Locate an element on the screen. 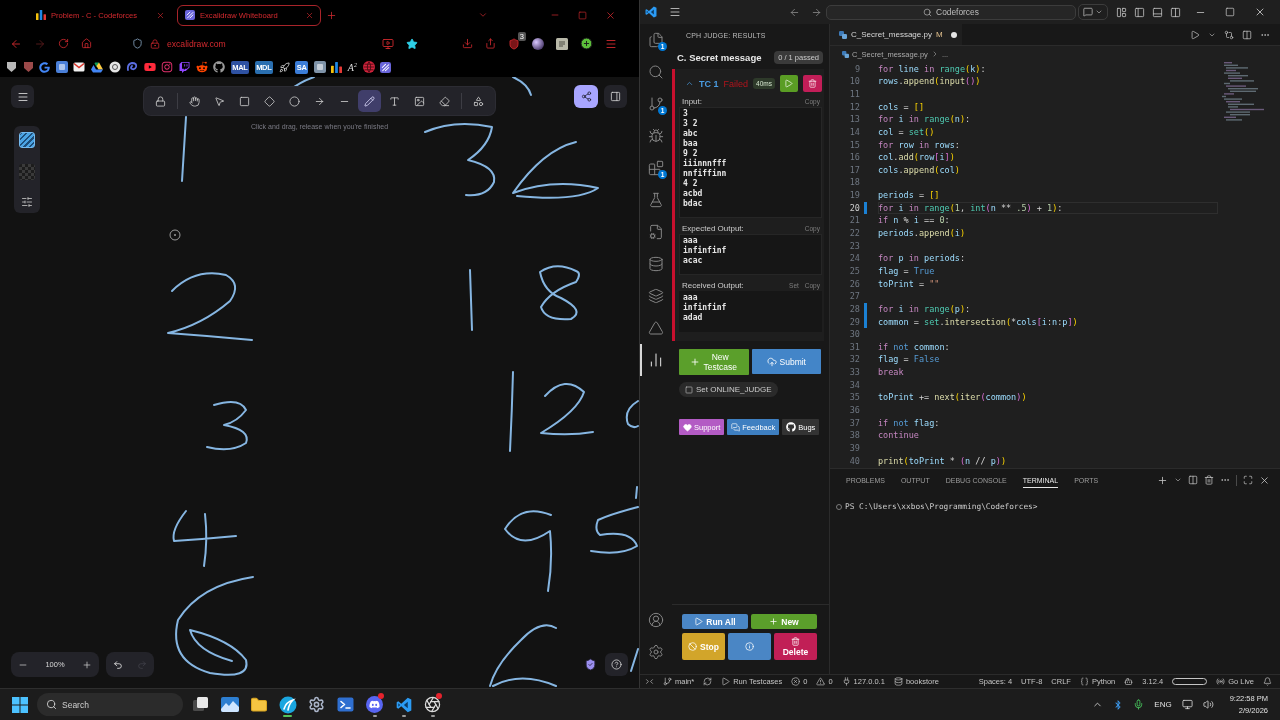 The width and height of the screenshot is (1280, 720). windows-start-icon is located at coordinates (20, 704).